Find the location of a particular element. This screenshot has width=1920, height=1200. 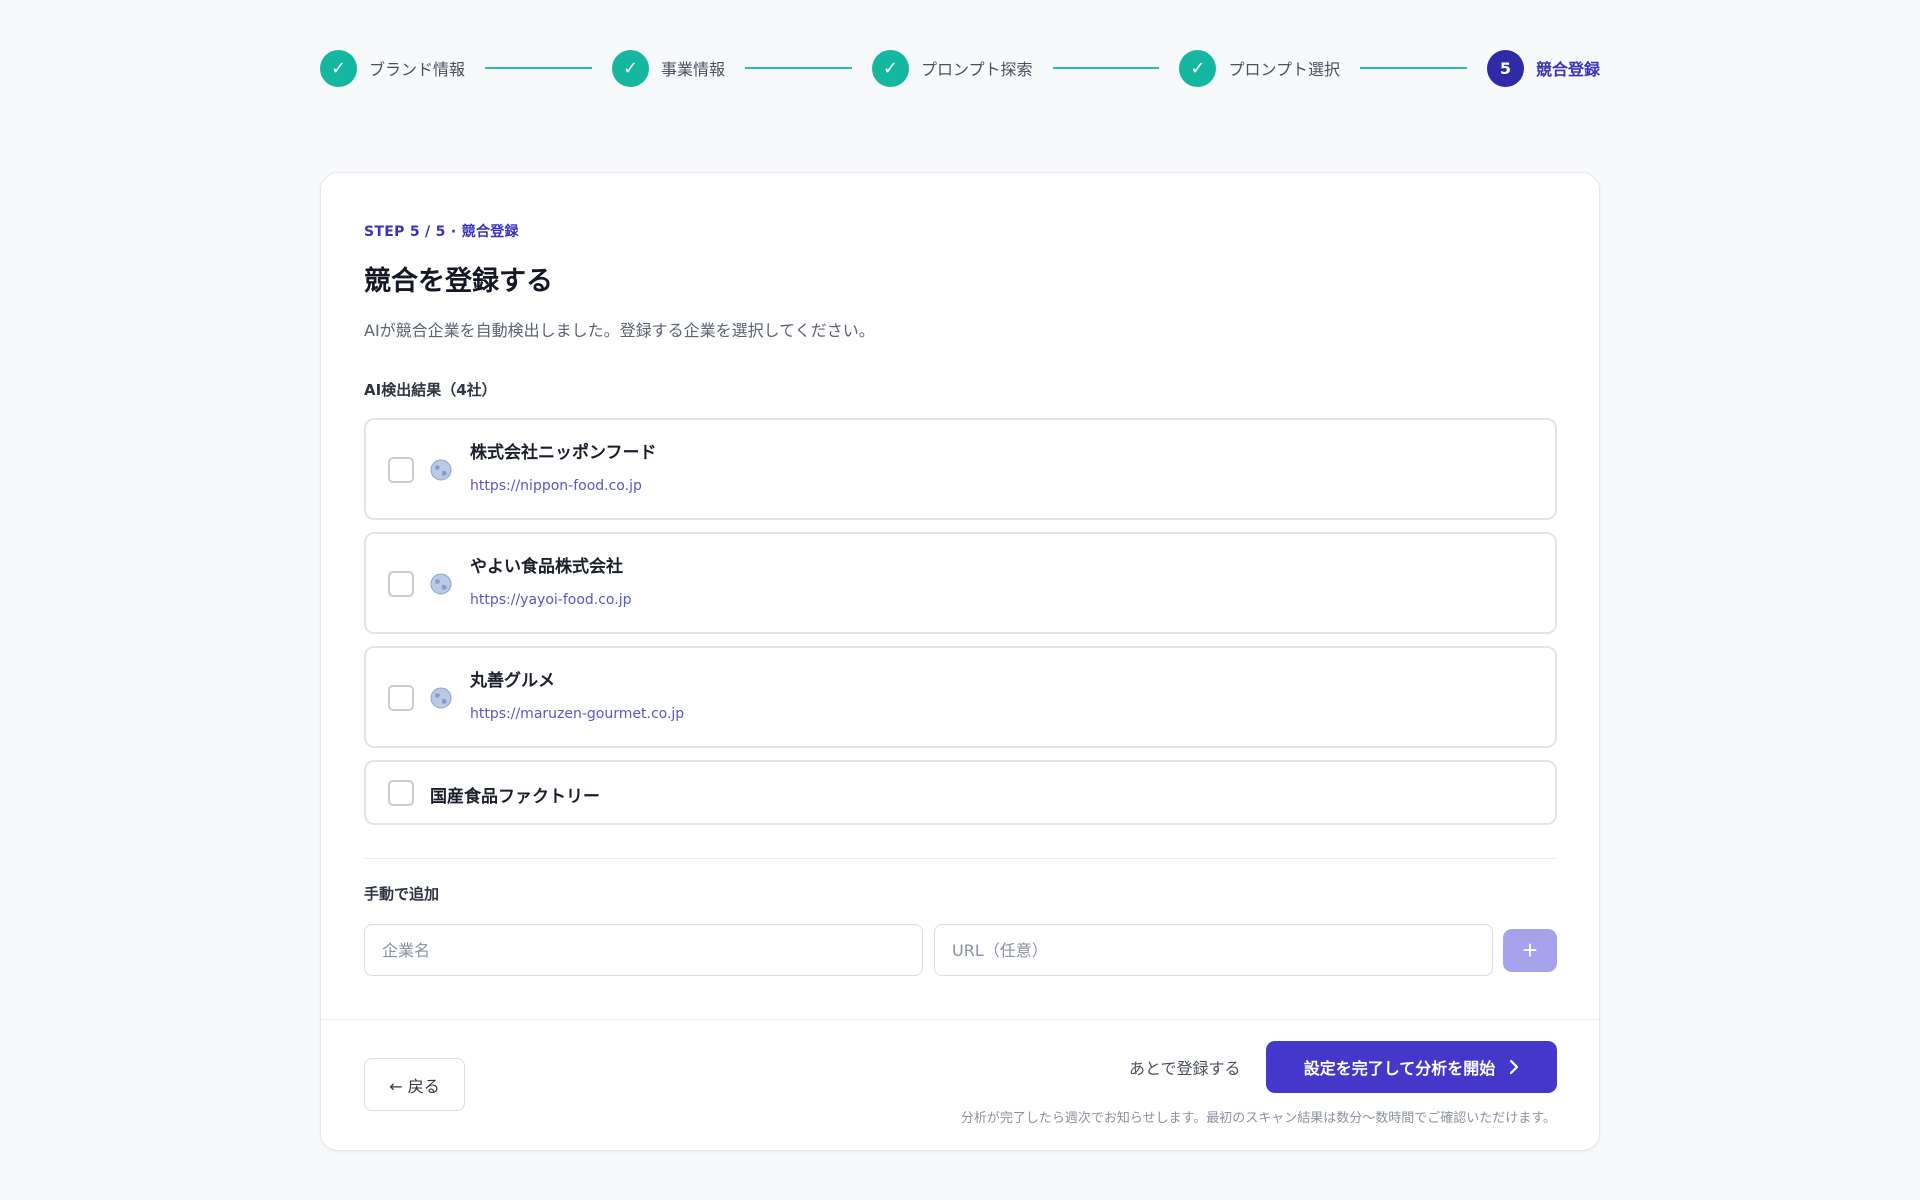

competitor-name: 国産食品ファクトリー is located at coordinates (515, 797).